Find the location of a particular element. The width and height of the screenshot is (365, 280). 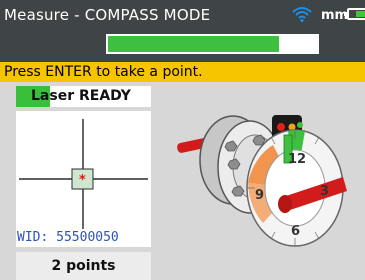

instruction-text: Press ENTER to take a point. is located at coordinates (103, 72).